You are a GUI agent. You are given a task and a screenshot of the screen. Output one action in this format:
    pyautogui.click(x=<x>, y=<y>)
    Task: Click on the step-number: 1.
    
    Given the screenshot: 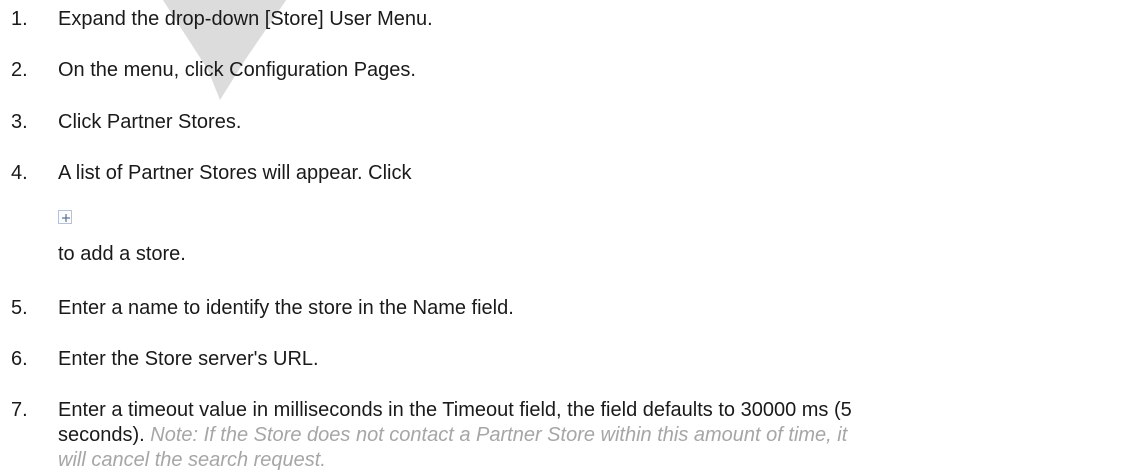 What is the action you would take?
    pyautogui.click(x=19, y=19)
    